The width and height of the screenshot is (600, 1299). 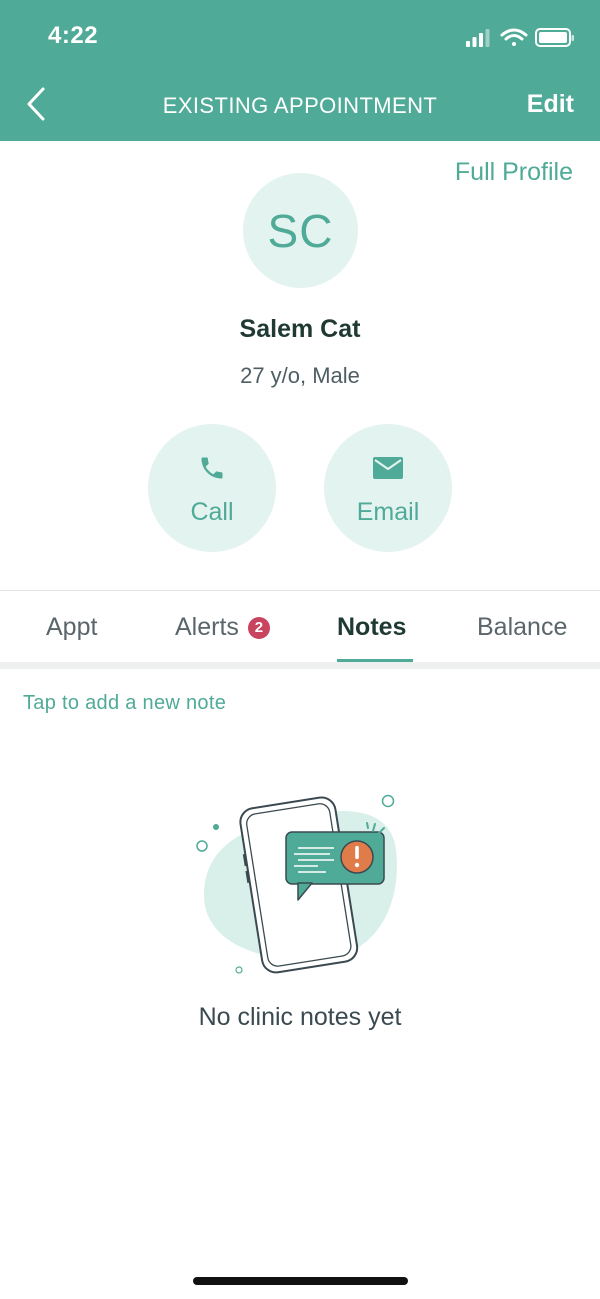 What do you see at coordinates (554, 37) in the screenshot?
I see `battery-icon` at bounding box center [554, 37].